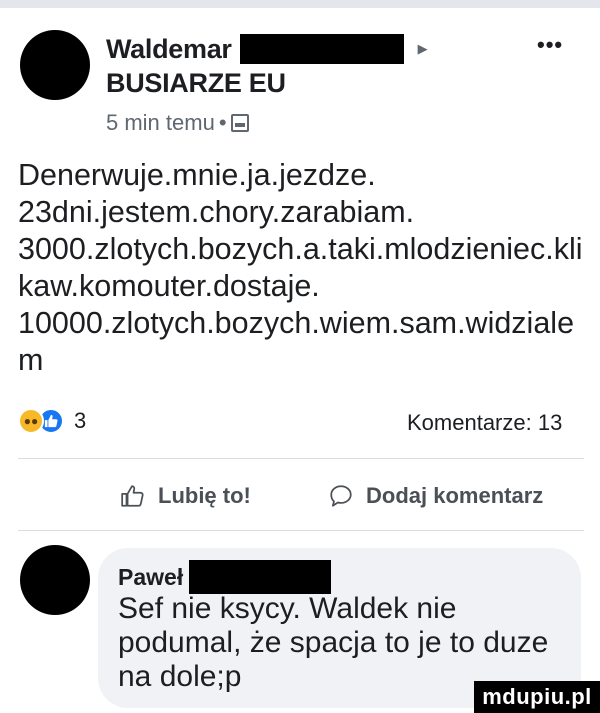  Describe the element at coordinates (150, 577) in the screenshot. I see `comment-author-name: Paweł` at that location.